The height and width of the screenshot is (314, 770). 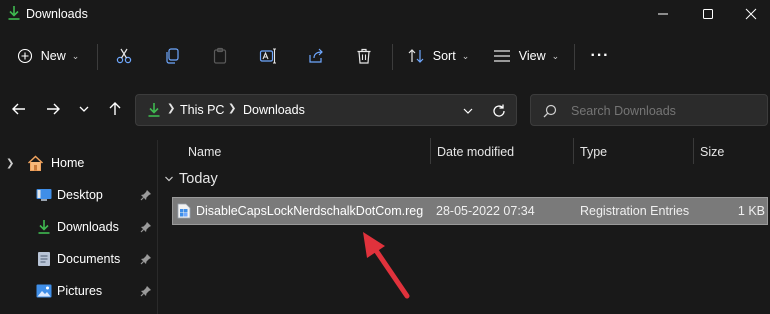 I want to click on search-icon, so click(x=550, y=111).